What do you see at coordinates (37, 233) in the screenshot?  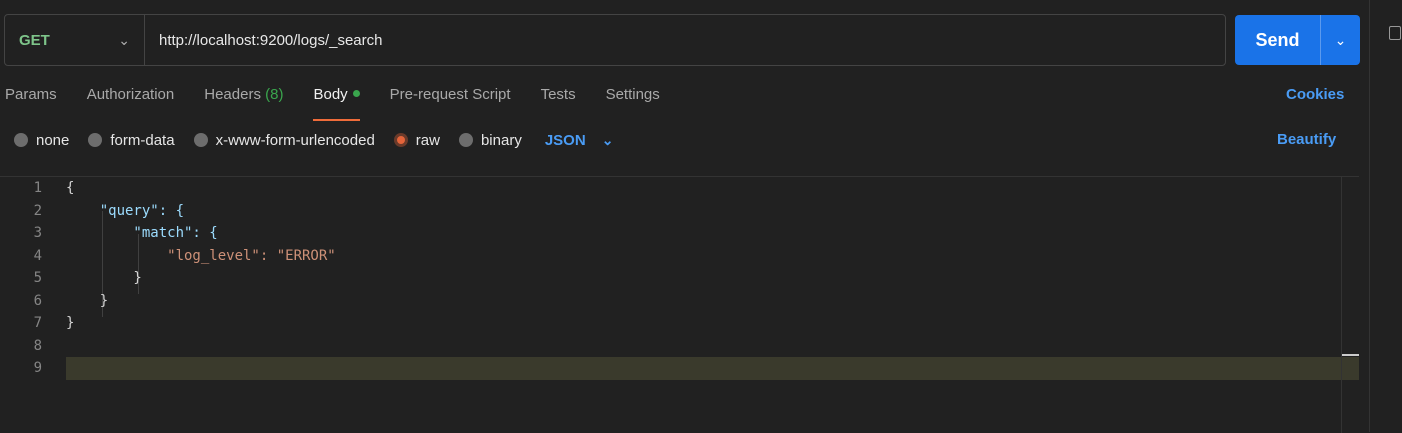 I see `line-number: 3` at bounding box center [37, 233].